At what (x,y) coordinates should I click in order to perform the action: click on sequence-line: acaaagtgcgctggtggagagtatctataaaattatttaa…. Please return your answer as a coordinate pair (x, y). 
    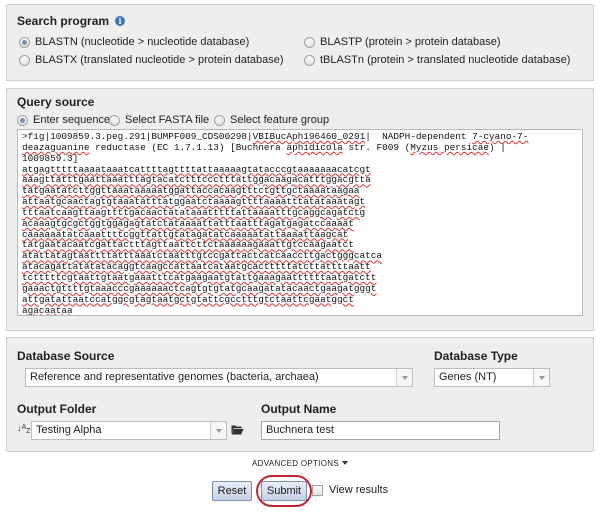
    Looking at the image, I should click on (188, 223).